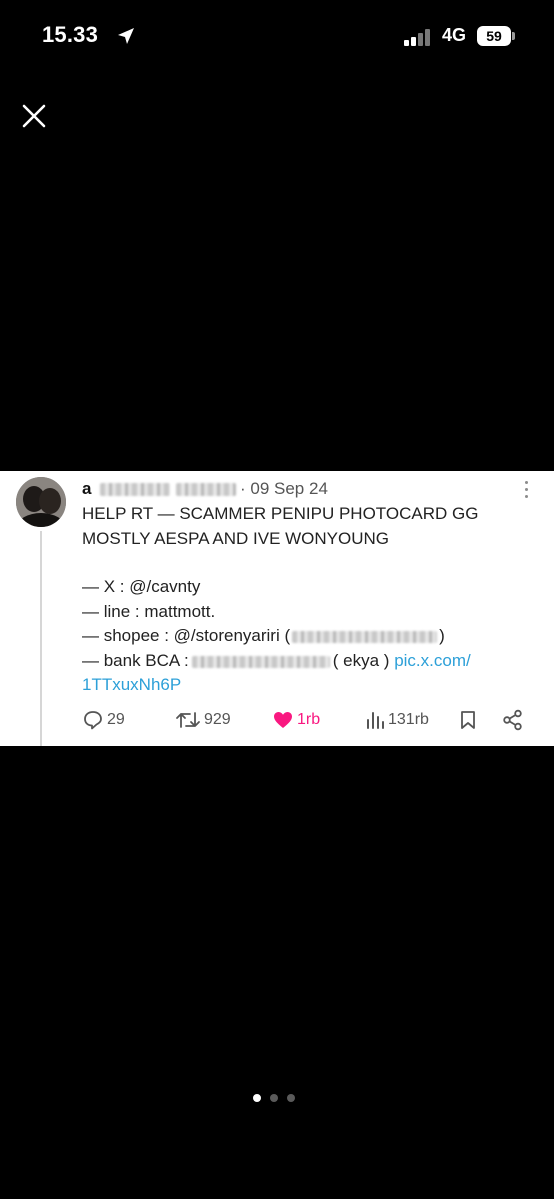 This screenshot has width=554, height=1199. What do you see at coordinates (419, 37) in the screenshot?
I see `cellular-signal-icon` at bounding box center [419, 37].